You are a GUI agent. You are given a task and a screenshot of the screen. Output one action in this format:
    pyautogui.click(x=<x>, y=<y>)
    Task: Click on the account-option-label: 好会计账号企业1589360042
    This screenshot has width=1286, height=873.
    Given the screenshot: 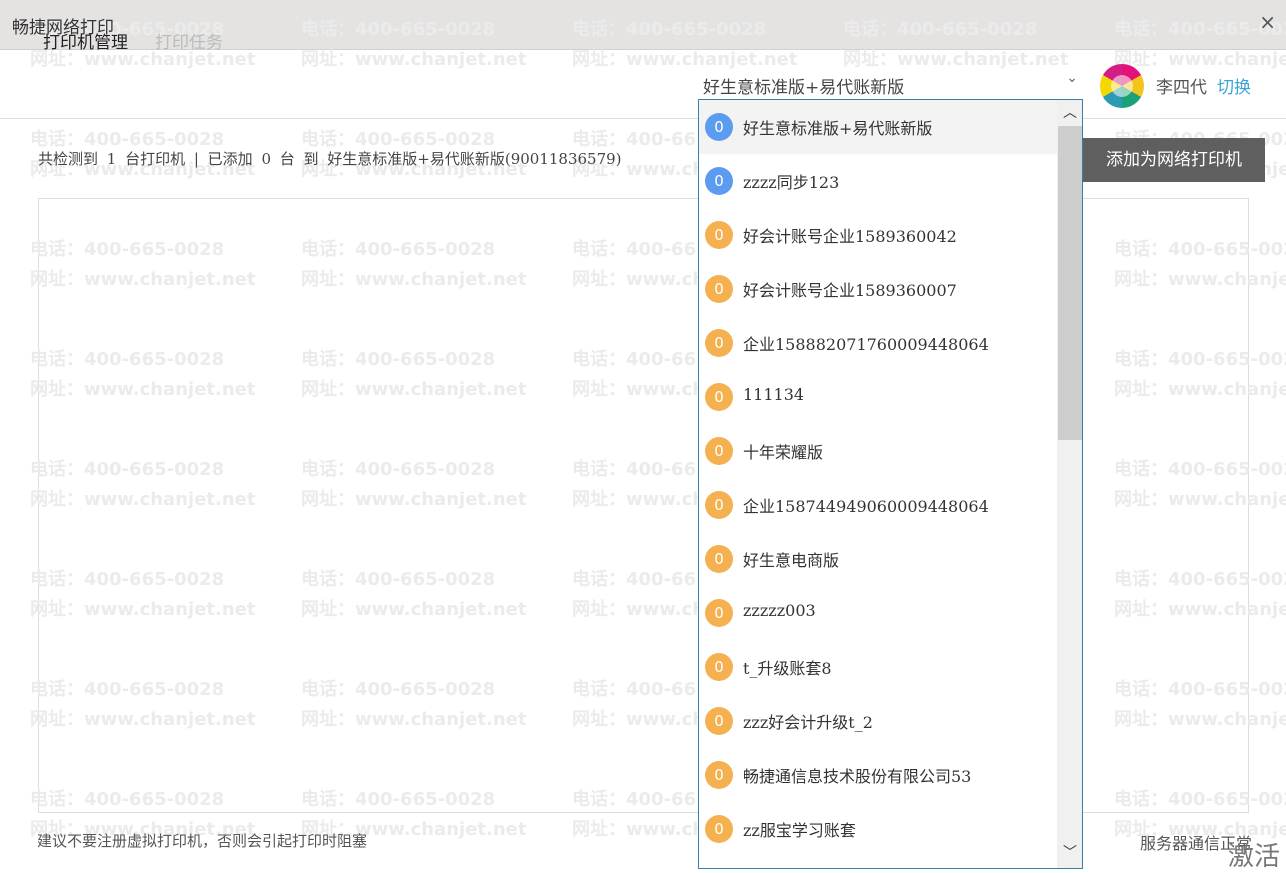 What is the action you would take?
    pyautogui.click(x=850, y=236)
    